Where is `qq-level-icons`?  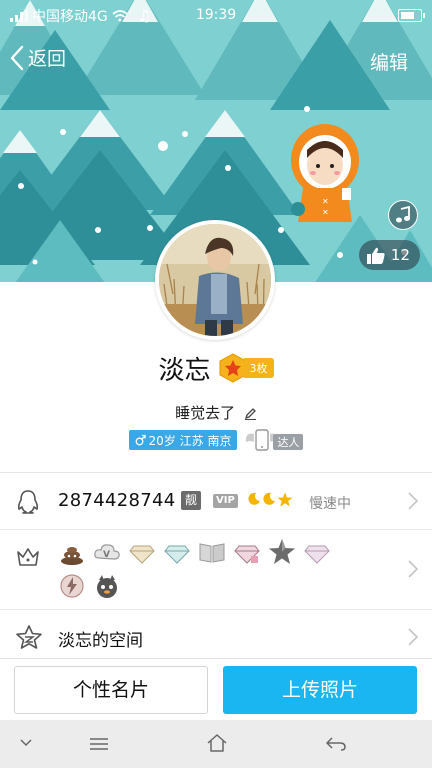
qq-level-icons is located at coordinates (270, 499).